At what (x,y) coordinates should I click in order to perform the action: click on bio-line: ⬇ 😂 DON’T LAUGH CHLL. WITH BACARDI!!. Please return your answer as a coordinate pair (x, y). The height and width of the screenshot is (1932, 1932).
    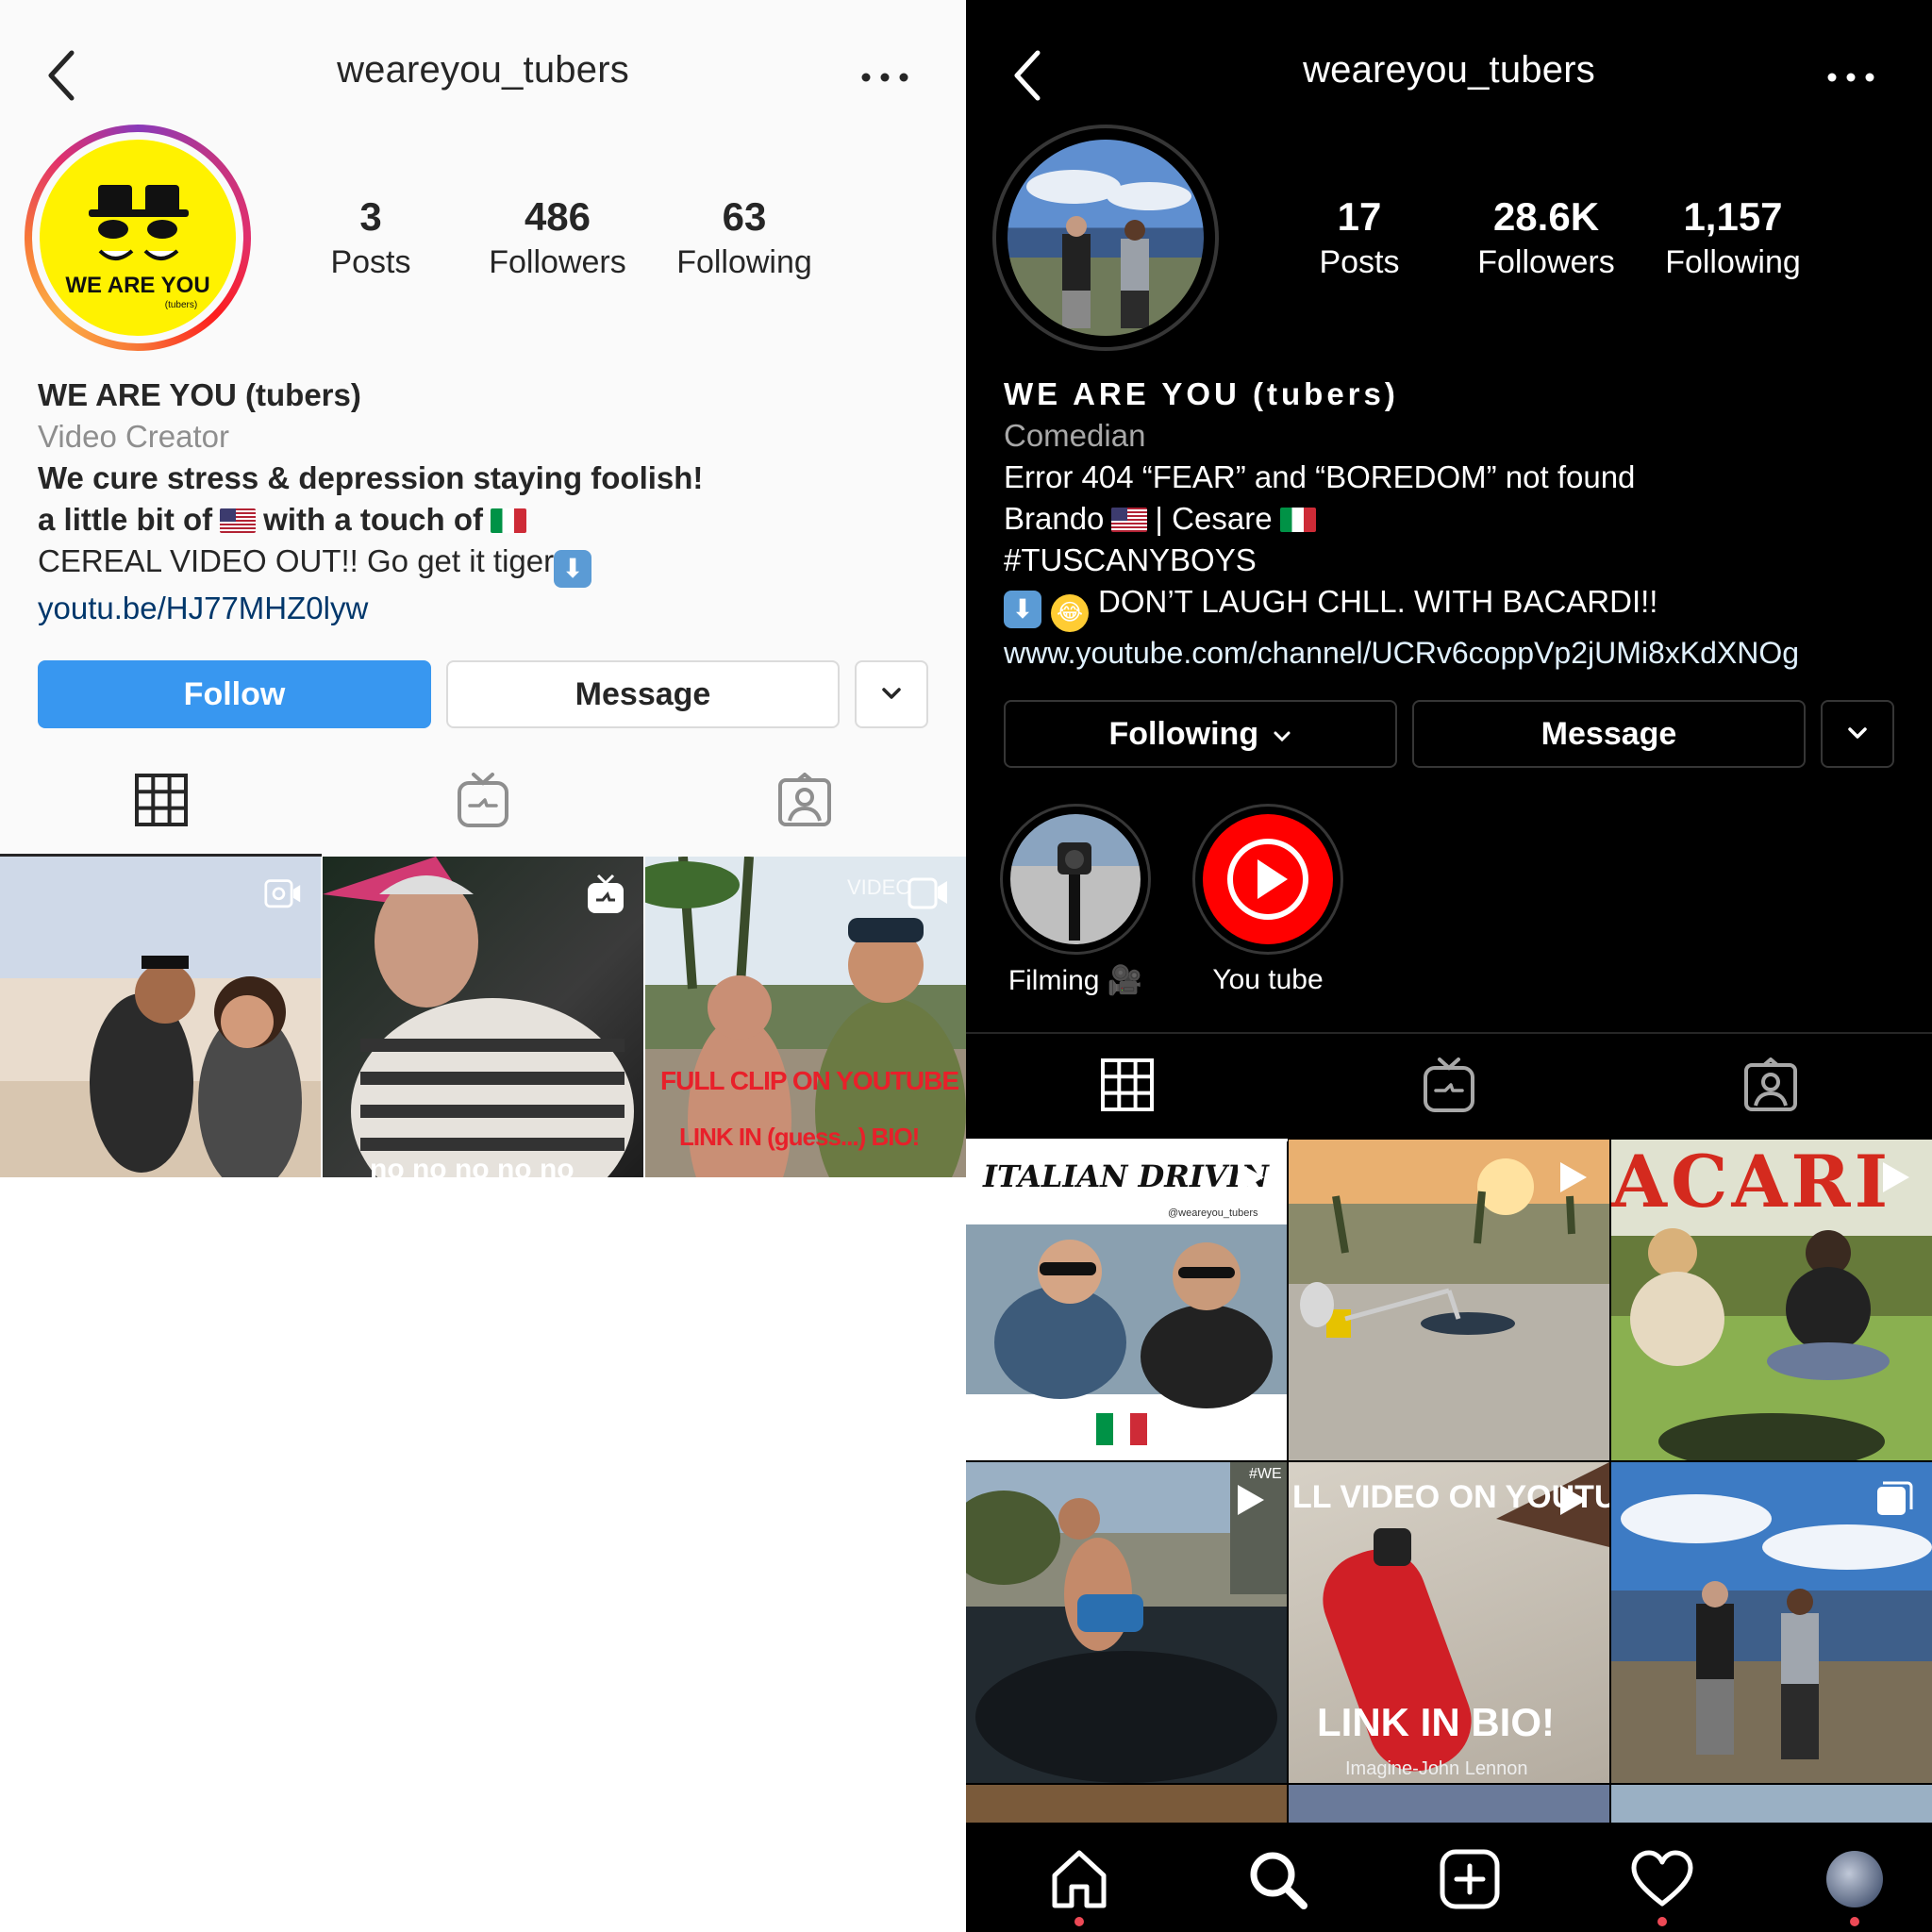
    Looking at the image, I should click on (1402, 606).